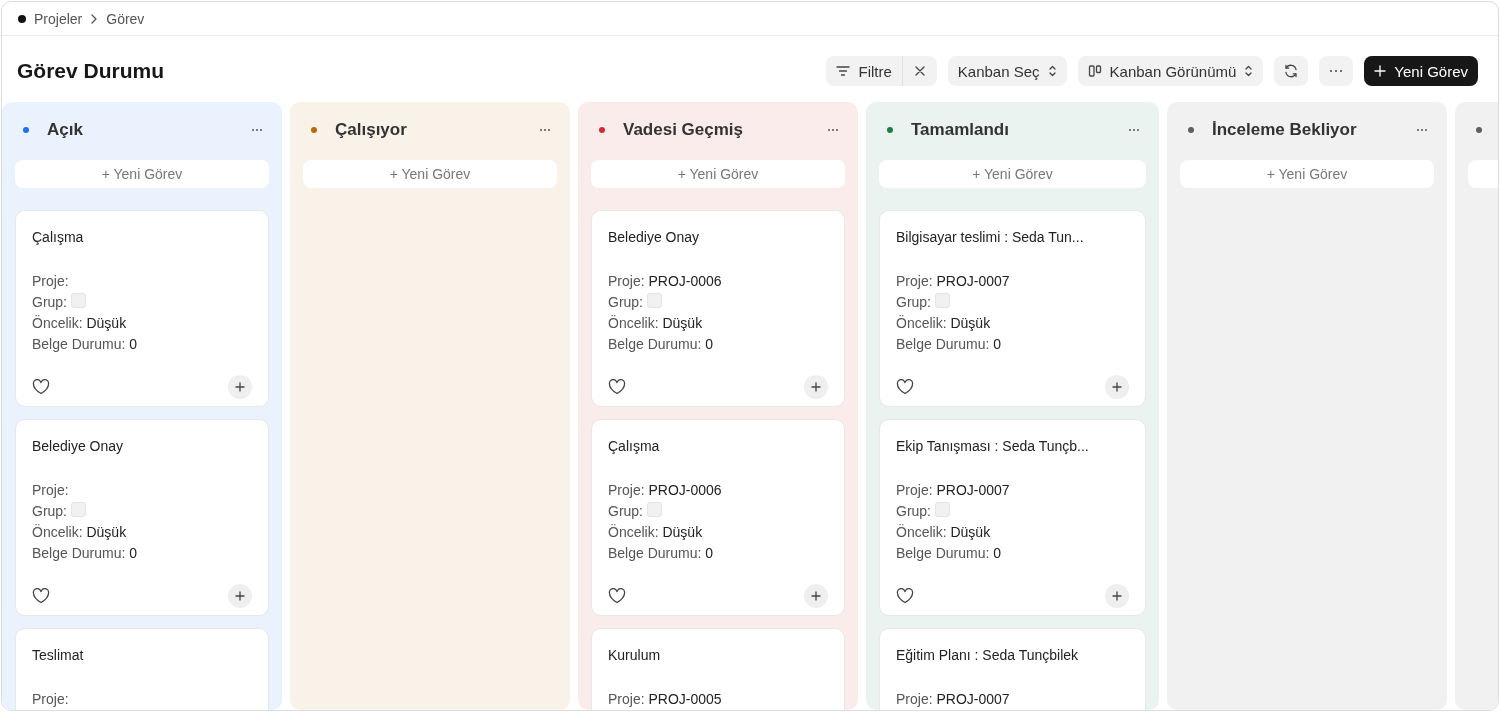 This screenshot has height=720, width=1500. I want to click on task-card: Belediye Onay Proje: PROJ-0006 Grup: Öncelik: Düşük Belge Durumu: 0, so click(718, 308).